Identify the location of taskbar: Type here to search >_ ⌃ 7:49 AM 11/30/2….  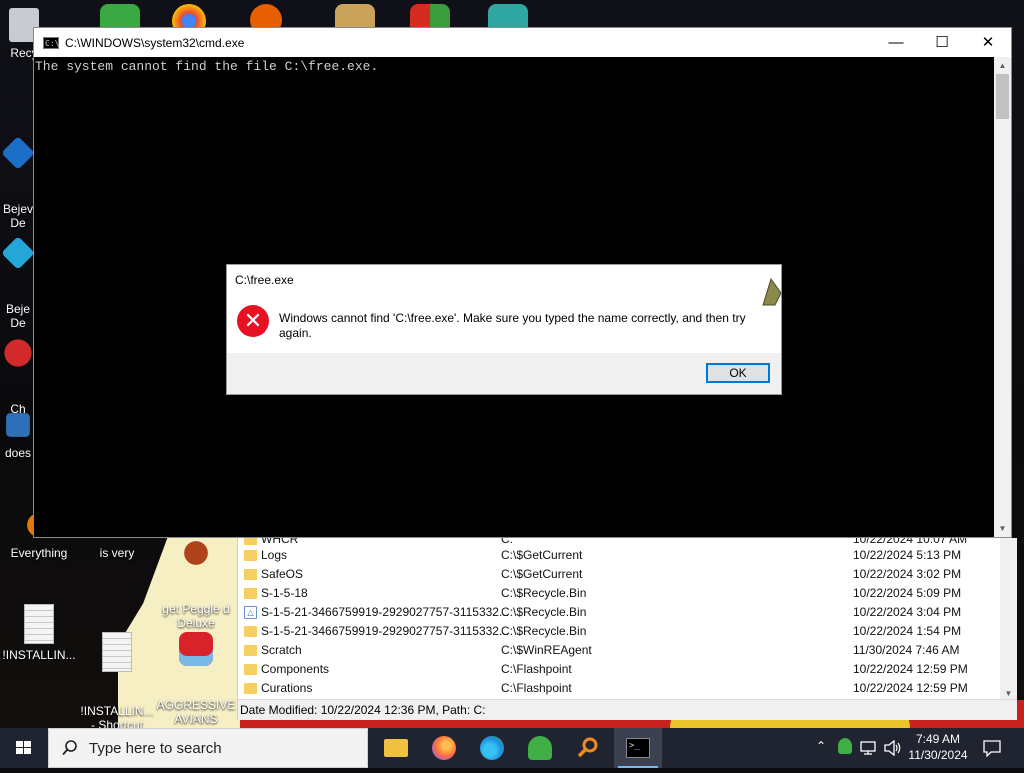
(512, 748).